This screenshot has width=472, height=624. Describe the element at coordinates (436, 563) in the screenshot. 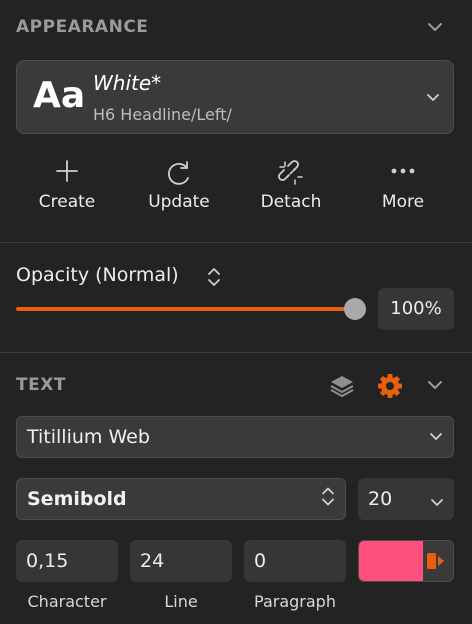

I see `color-fill-icon` at that location.